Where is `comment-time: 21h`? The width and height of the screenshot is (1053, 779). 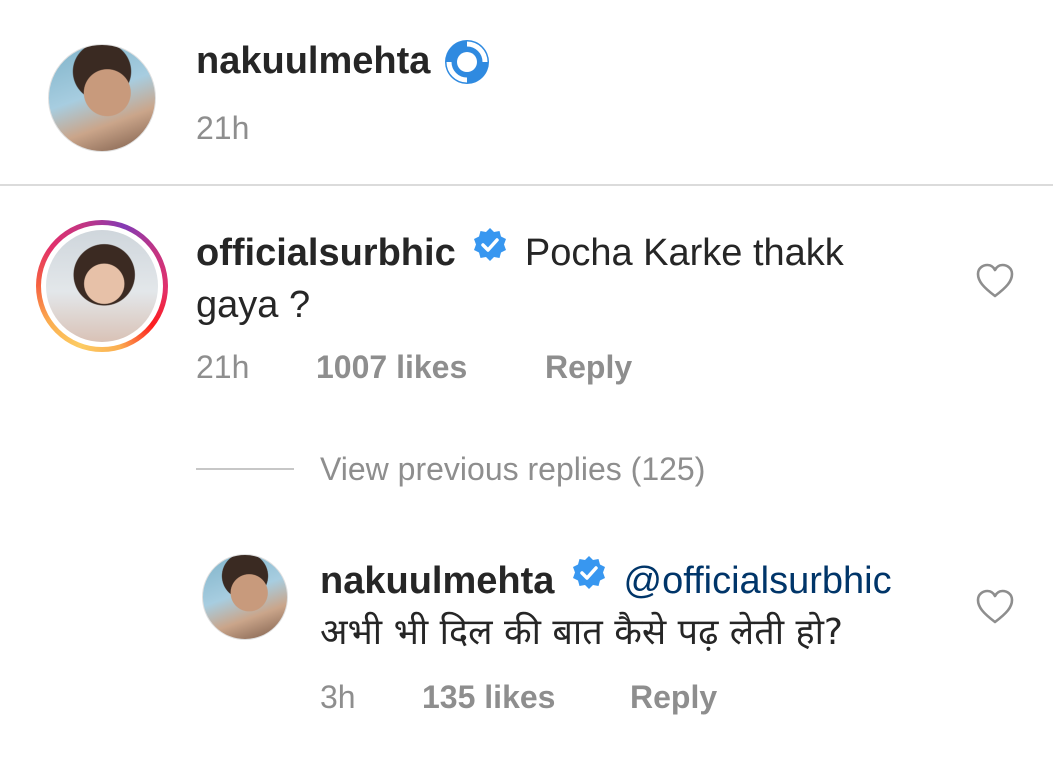 comment-time: 21h is located at coordinates (223, 367).